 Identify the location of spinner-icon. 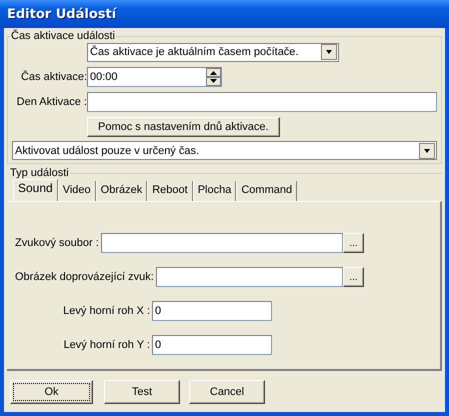
(213, 77).